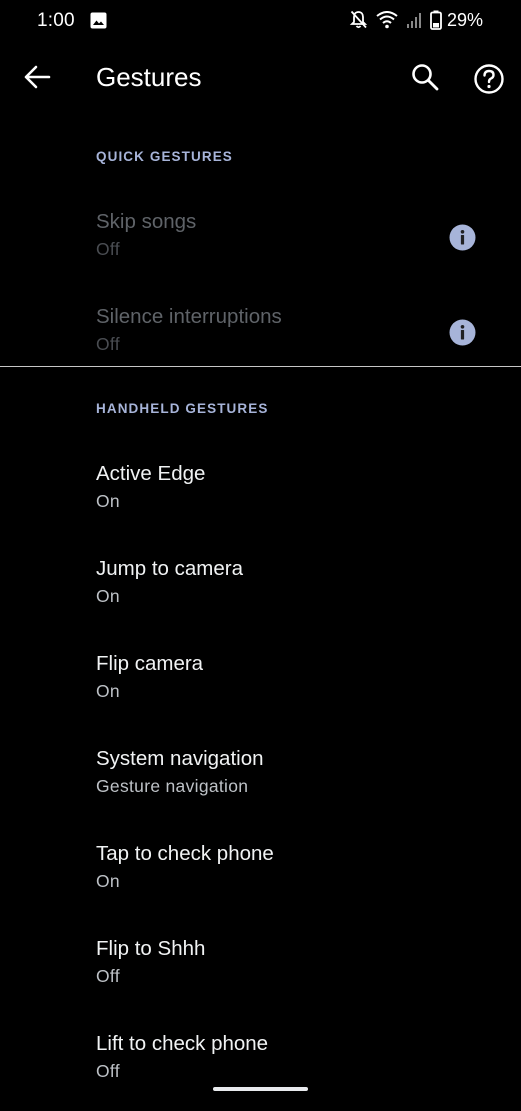 Image resolution: width=521 pixels, height=1111 pixels. What do you see at coordinates (146, 221) in the screenshot?
I see `pref-title: Skip songs` at bounding box center [146, 221].